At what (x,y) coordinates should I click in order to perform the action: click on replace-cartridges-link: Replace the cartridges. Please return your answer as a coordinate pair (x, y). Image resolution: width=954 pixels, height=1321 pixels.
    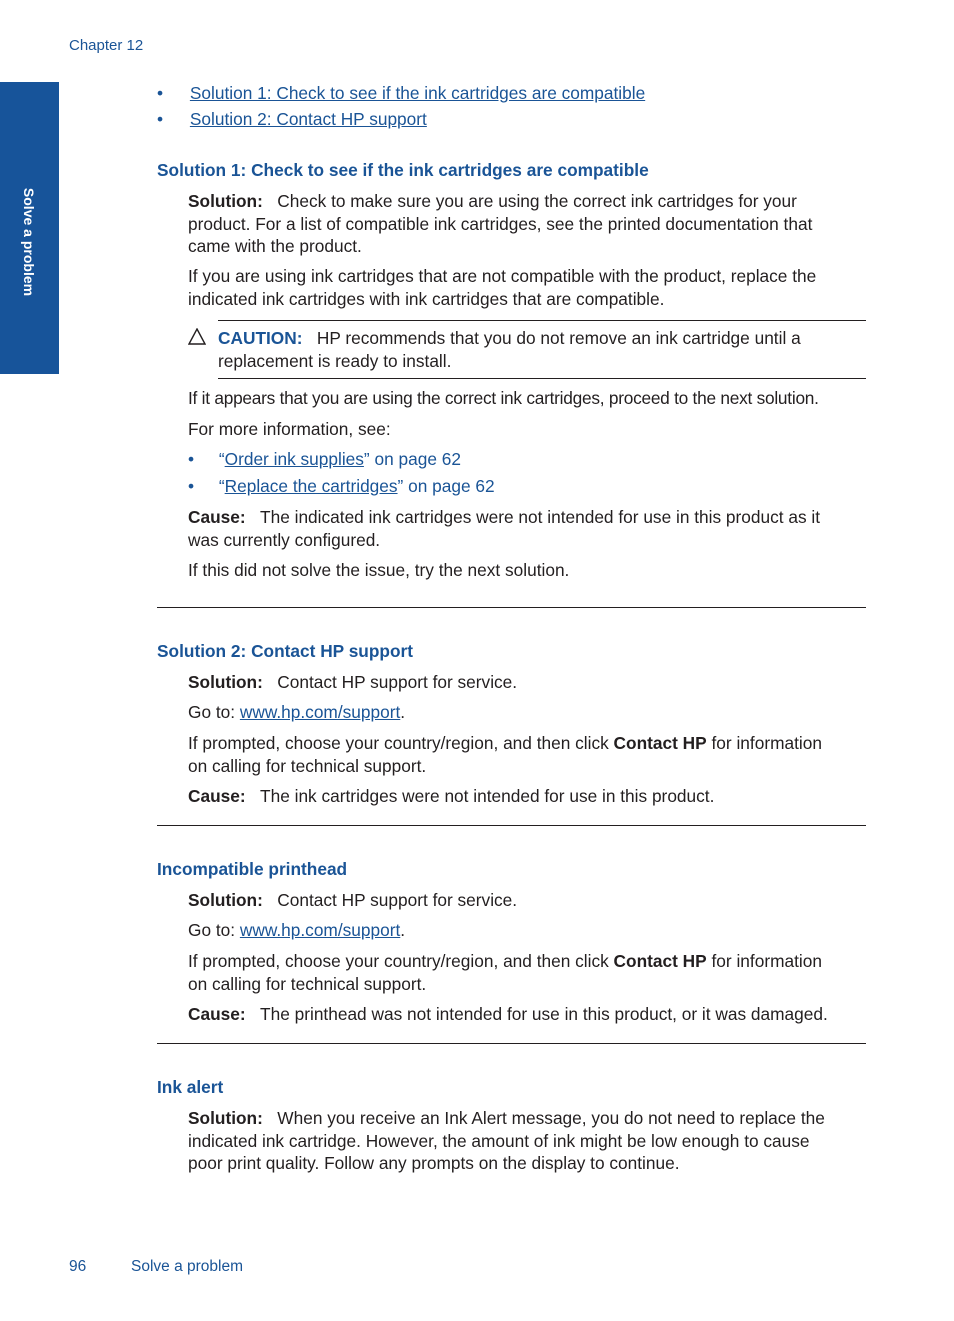
    Looking at the image, I should click on (311, 486).